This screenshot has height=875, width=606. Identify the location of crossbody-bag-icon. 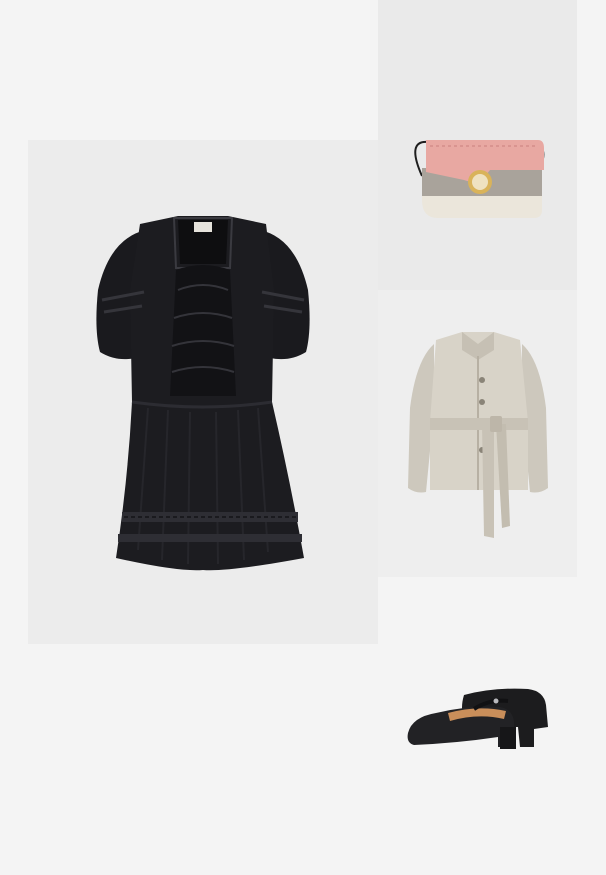
(479, 179).